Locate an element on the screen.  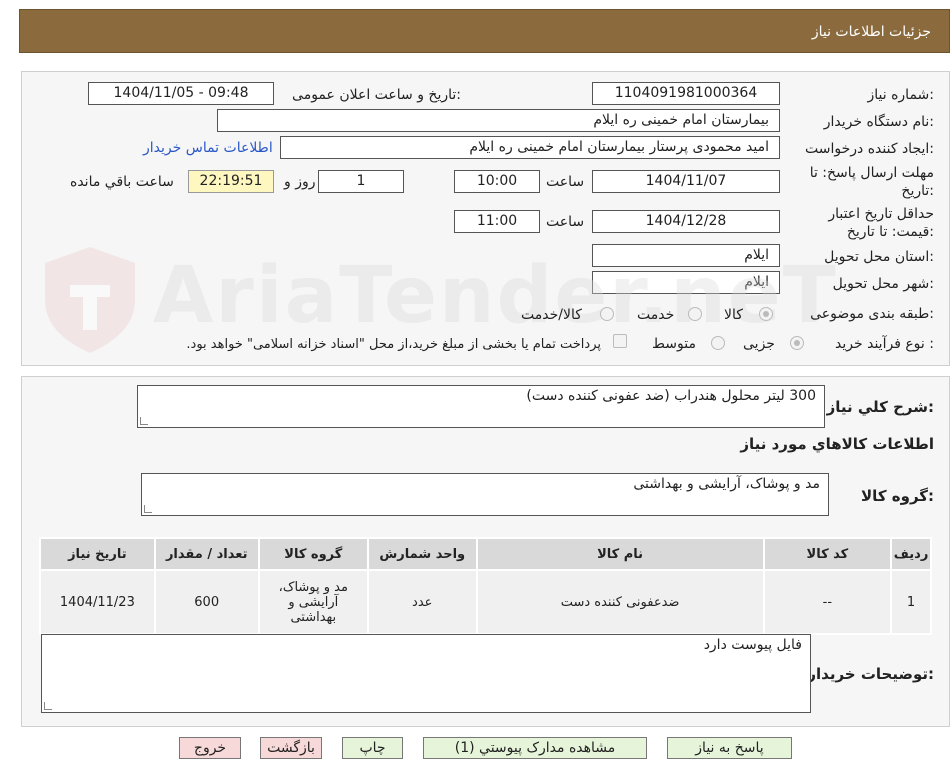
creator-label: ایجاد کننده درخواست: is located at coordinates (869, 149).